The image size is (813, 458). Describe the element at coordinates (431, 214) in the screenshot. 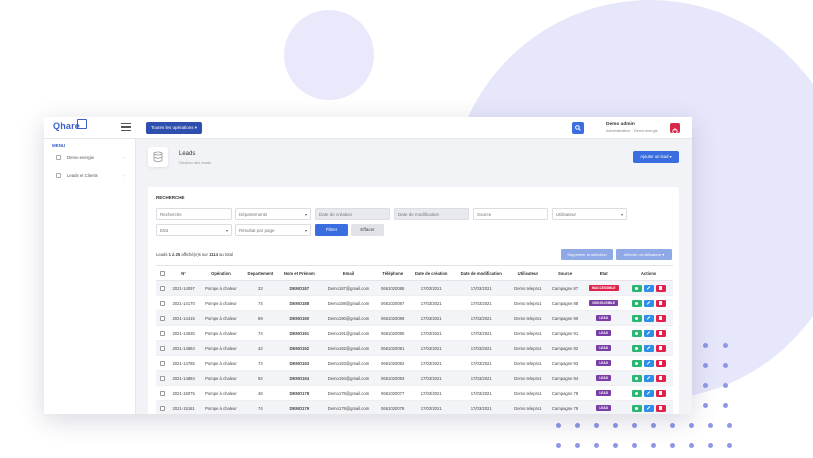

I see `date-modification-input: Date de modification` at that location.